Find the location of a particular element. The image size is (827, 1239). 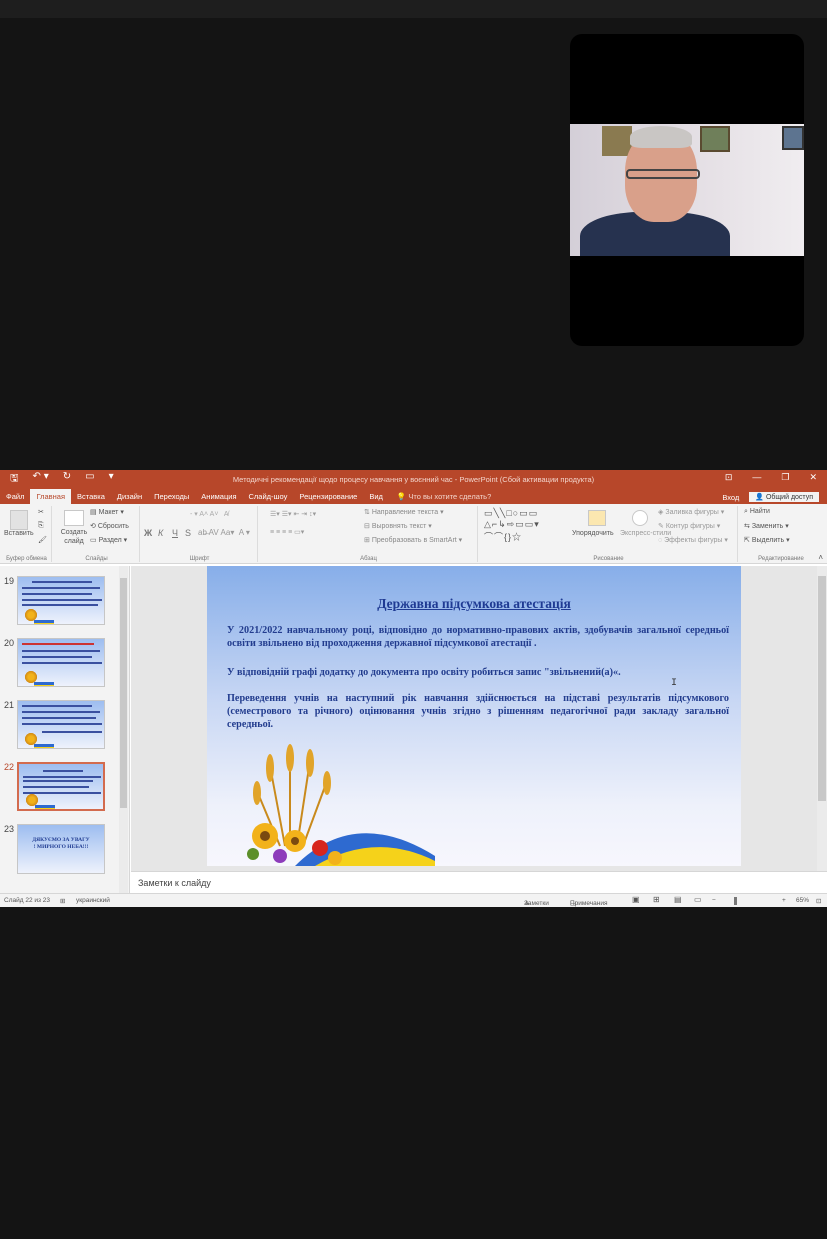

slide-sorter-icon: ⊞ is located at coordinates (656, 899).